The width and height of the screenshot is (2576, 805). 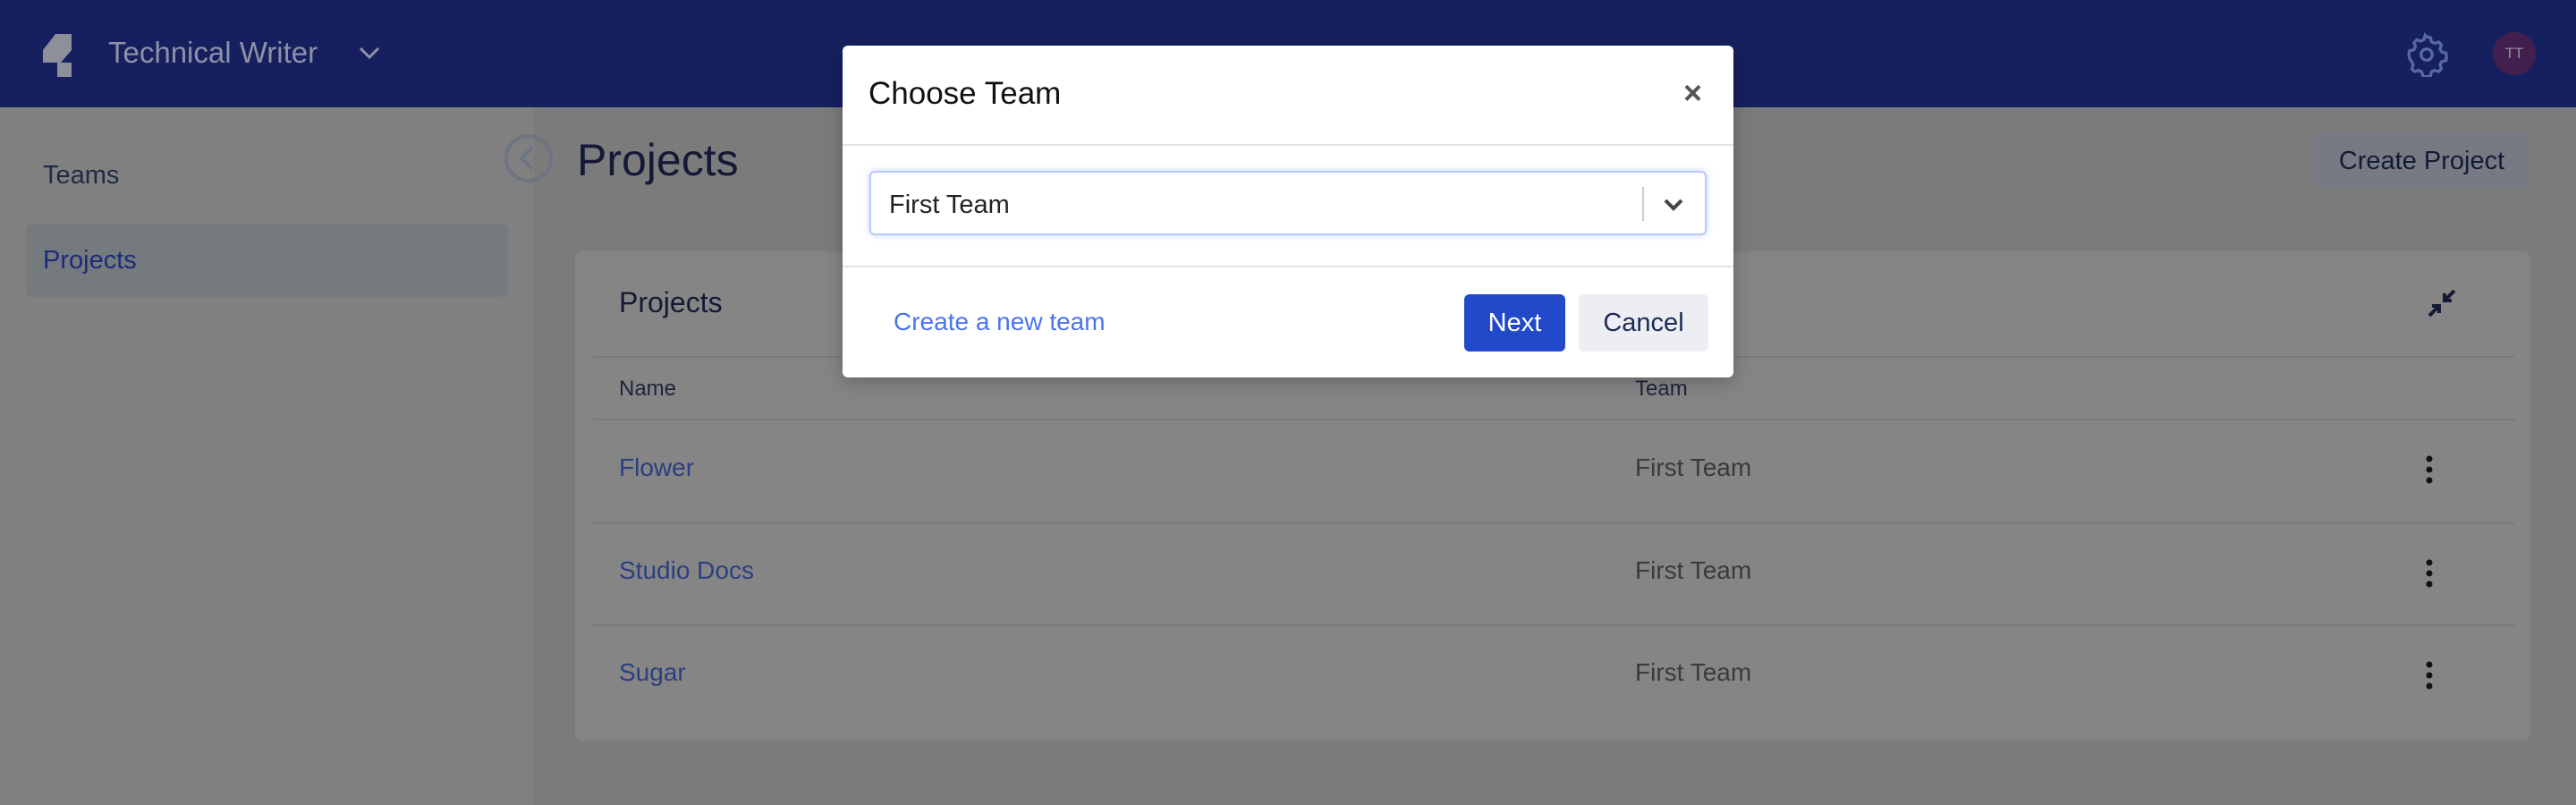 I want to click on page-title: Projects, so click(x=658, y=160).